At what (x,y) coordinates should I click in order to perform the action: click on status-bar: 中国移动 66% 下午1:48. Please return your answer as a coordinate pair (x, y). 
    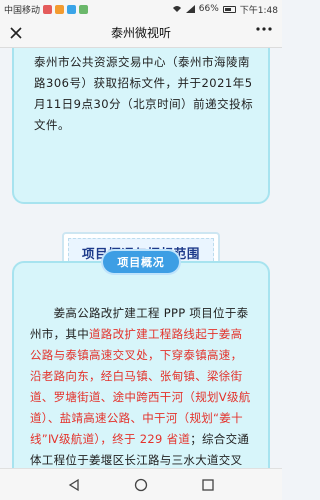
    Looking at the image, I should click on (141, 9).